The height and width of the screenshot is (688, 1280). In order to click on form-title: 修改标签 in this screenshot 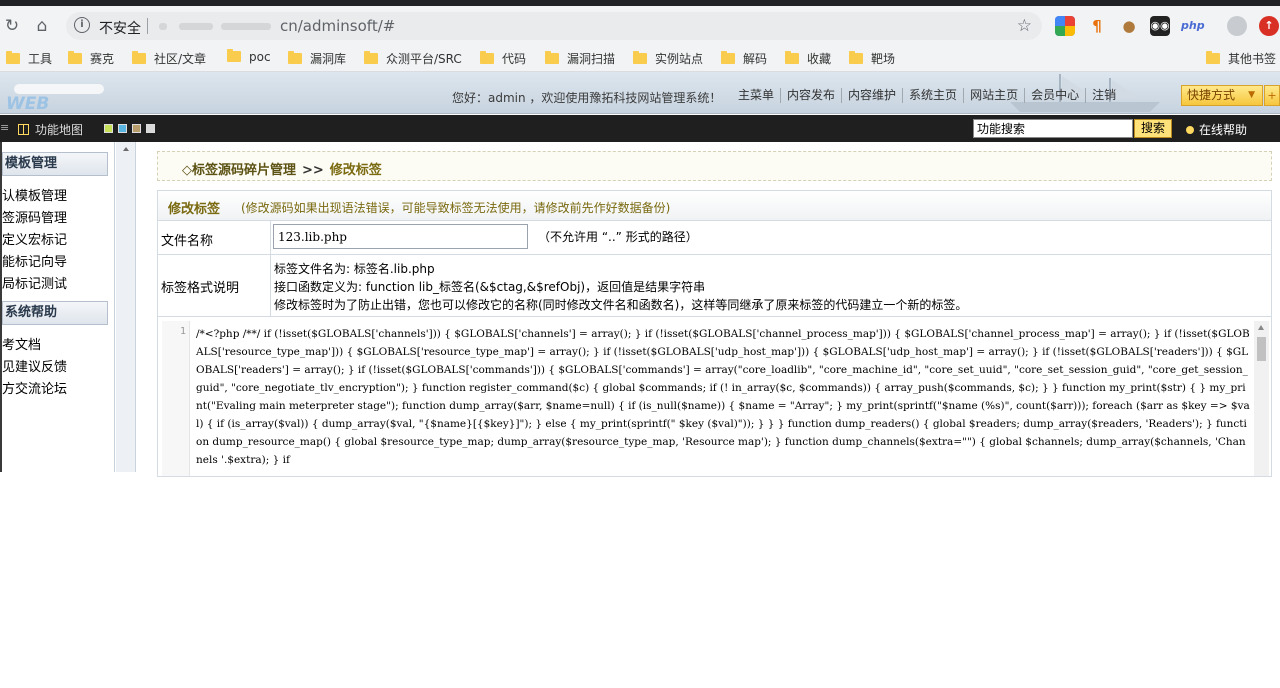, I will do `click(194, 209)`.